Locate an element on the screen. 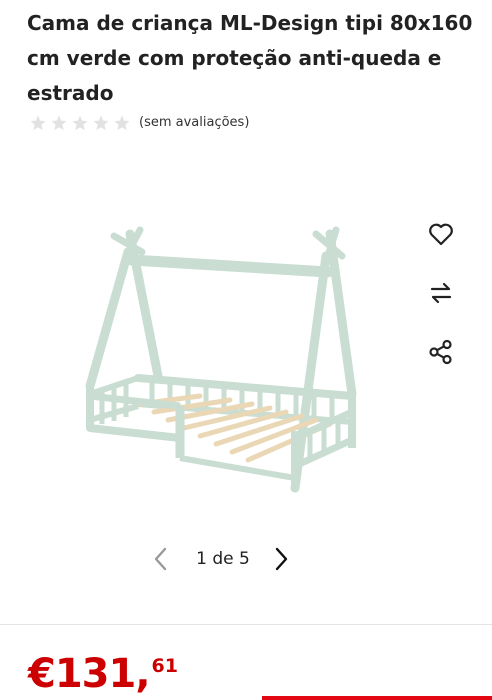  divider is located at coordinates (246, 624).